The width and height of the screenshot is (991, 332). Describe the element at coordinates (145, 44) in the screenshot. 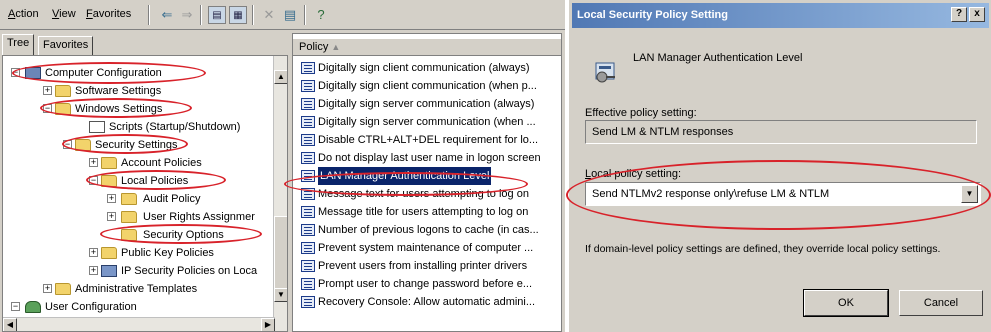

I see `tree-tabs: Tree Favorites` at that location.